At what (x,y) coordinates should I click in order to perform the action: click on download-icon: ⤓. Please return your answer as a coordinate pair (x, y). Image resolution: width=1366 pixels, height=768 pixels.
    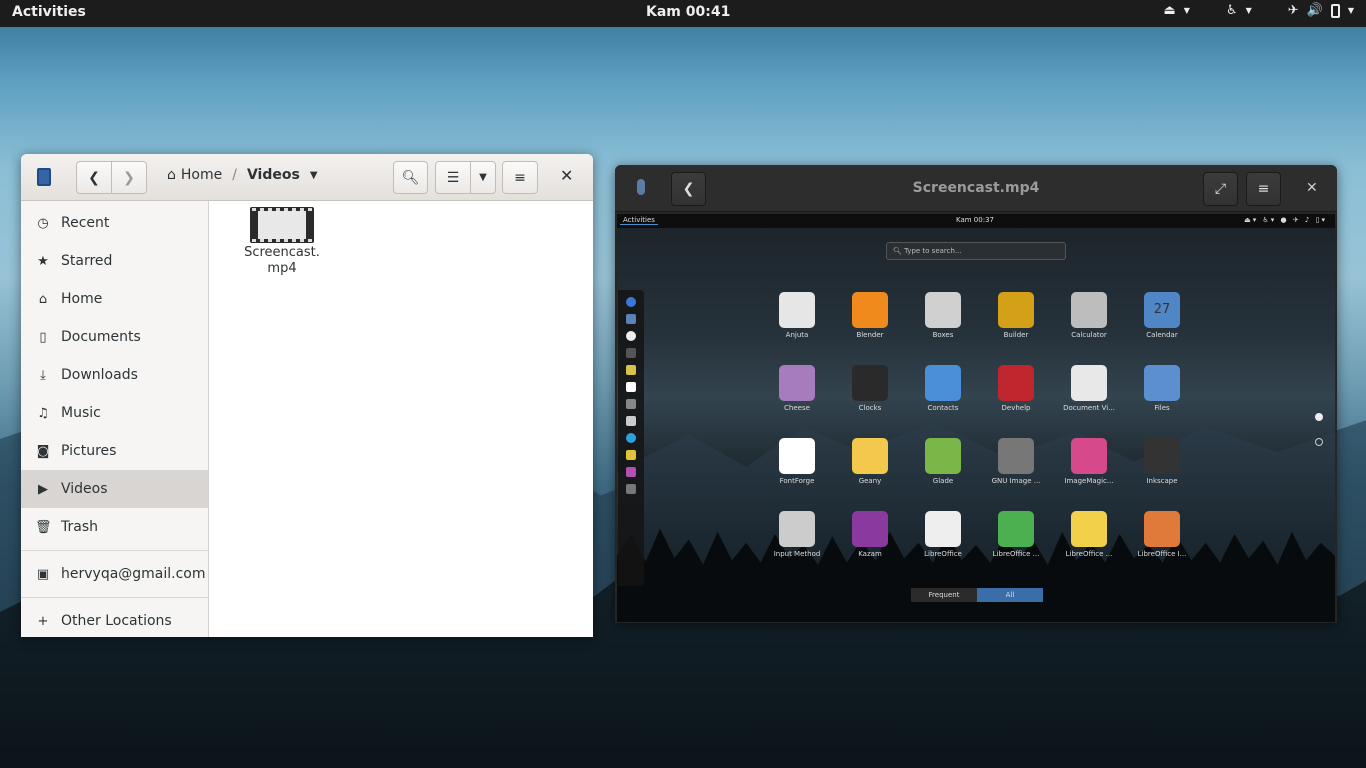
    Looking at the image, I should click on (43, 375).